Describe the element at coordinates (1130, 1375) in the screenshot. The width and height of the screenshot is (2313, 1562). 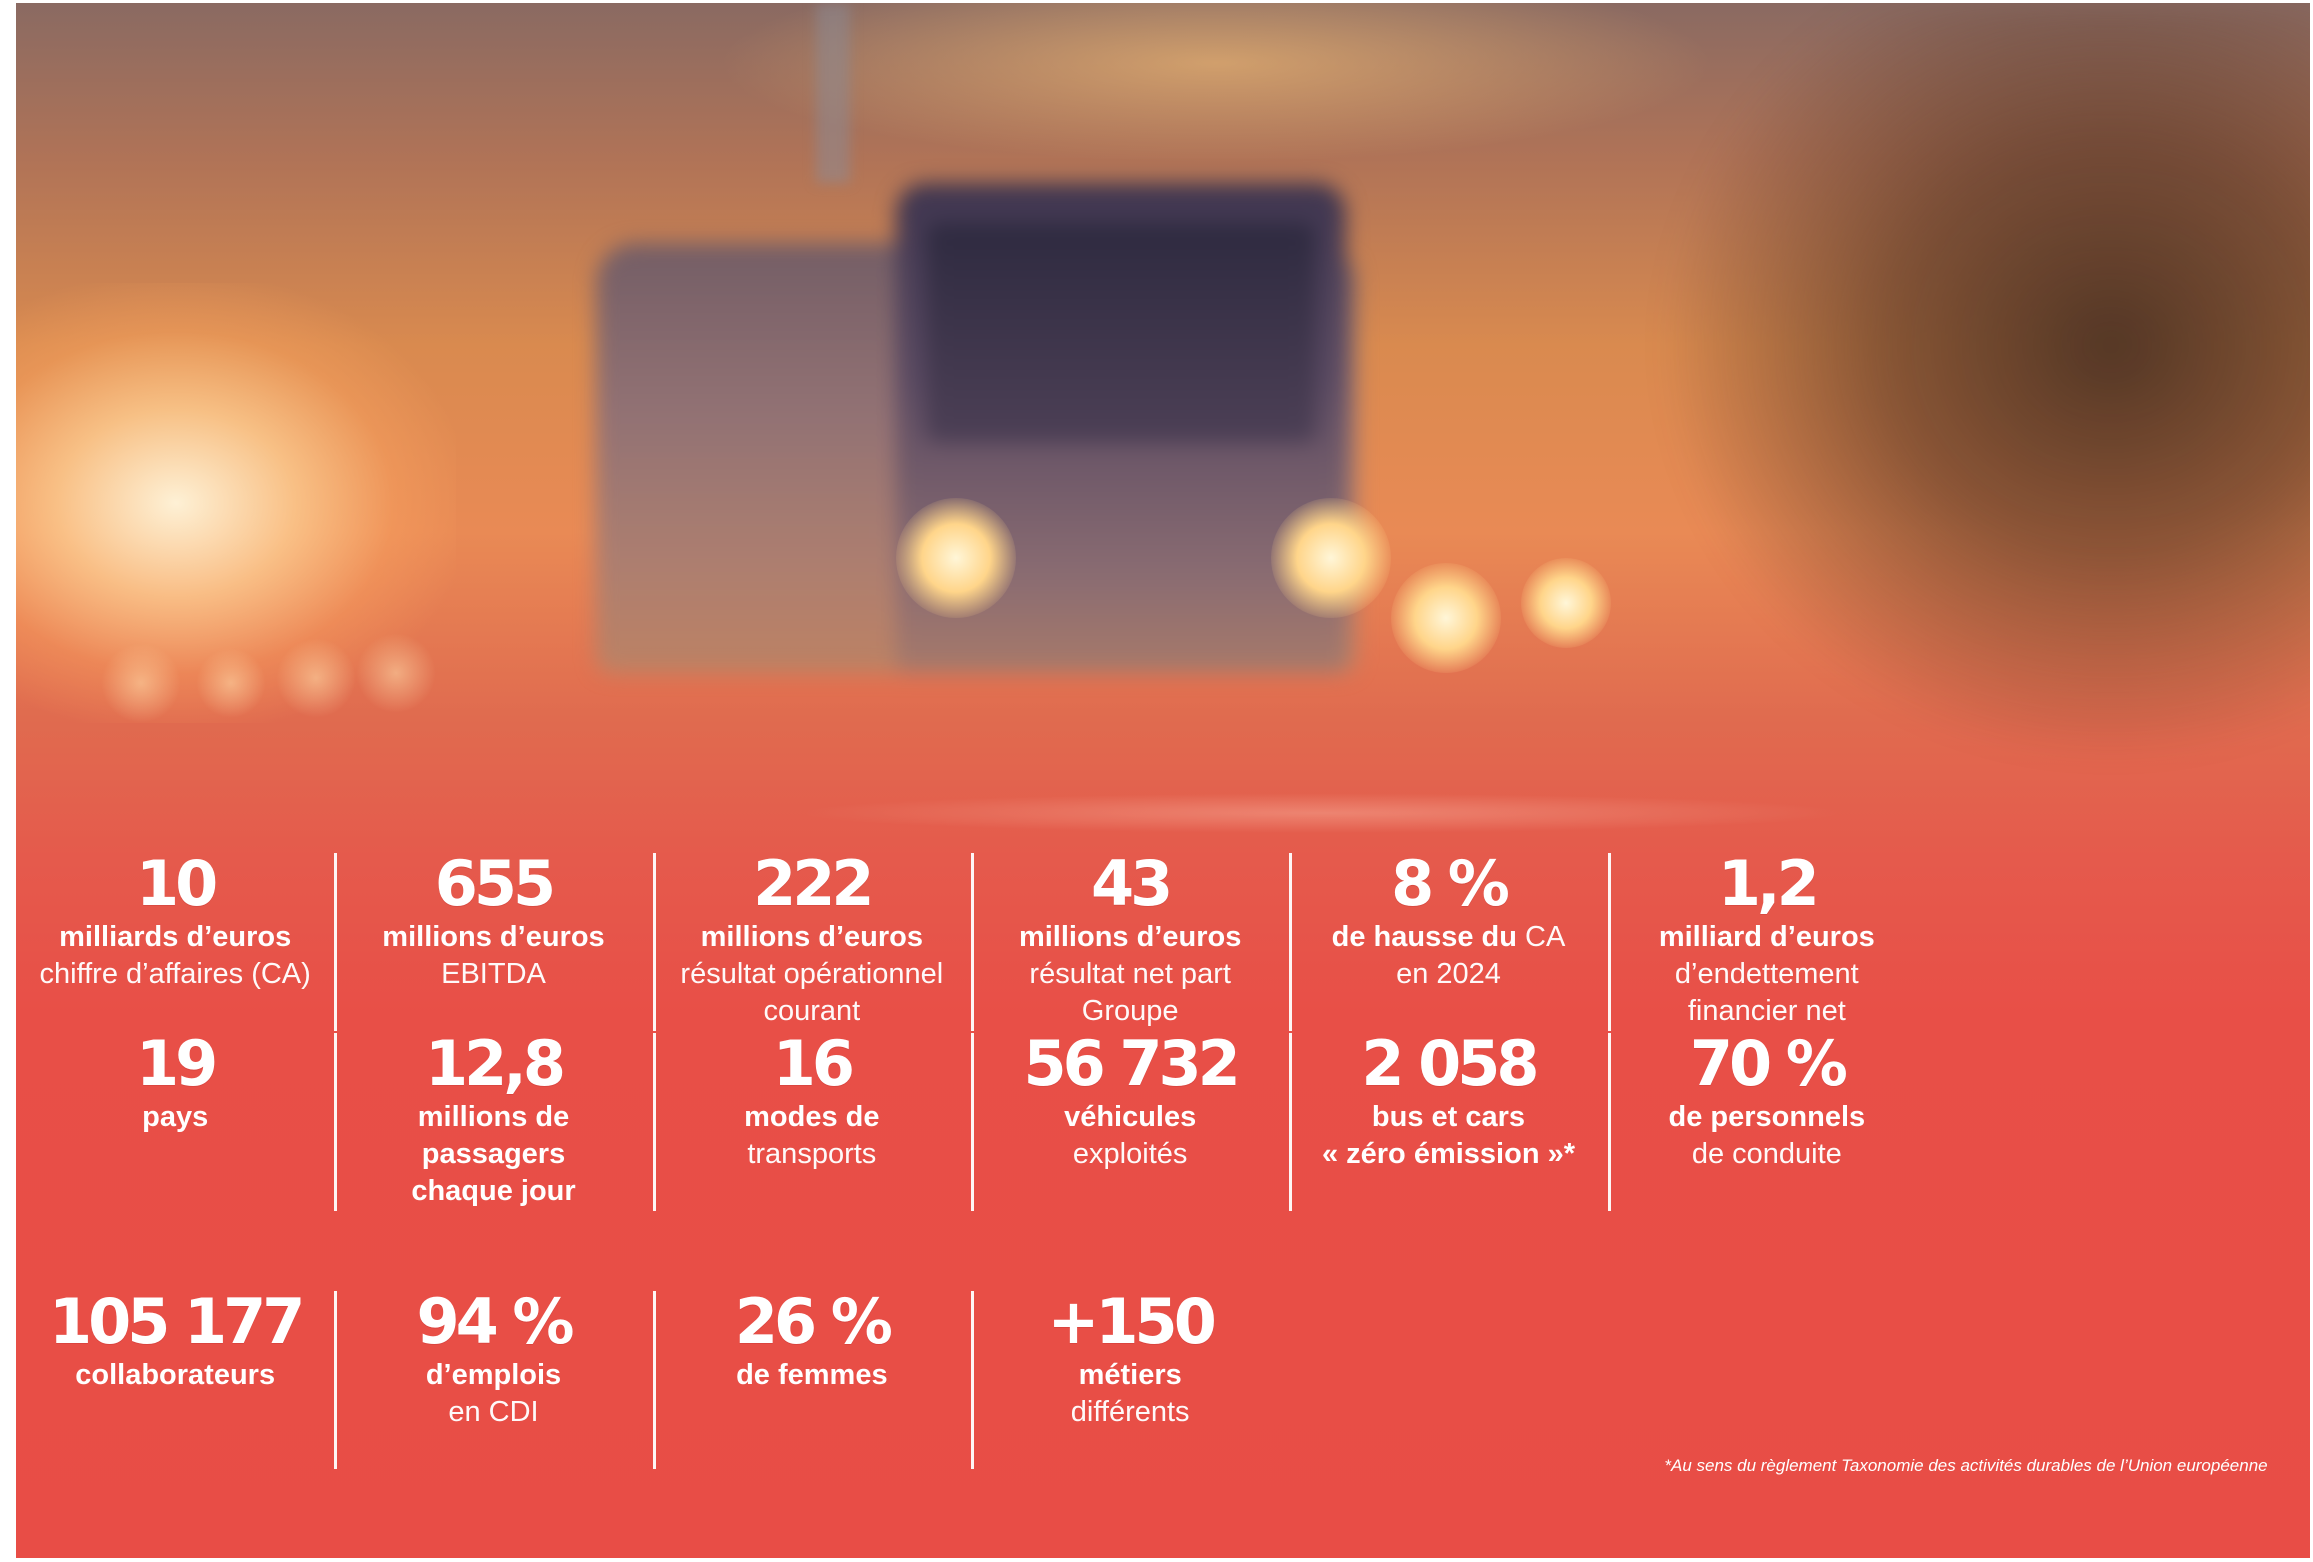
I see `stat-label-bold: métiers` at that location.